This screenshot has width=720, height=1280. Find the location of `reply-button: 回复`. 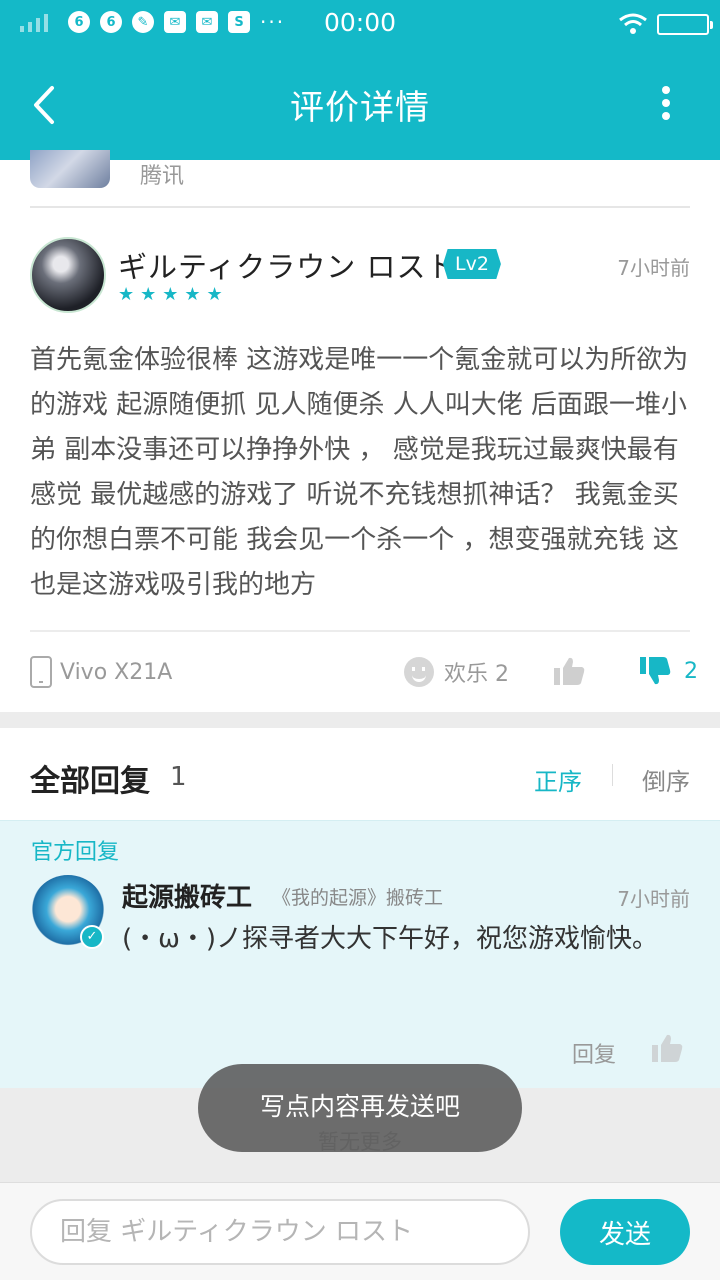

reply-button: 回复 is located at coordinates (594, 1053).